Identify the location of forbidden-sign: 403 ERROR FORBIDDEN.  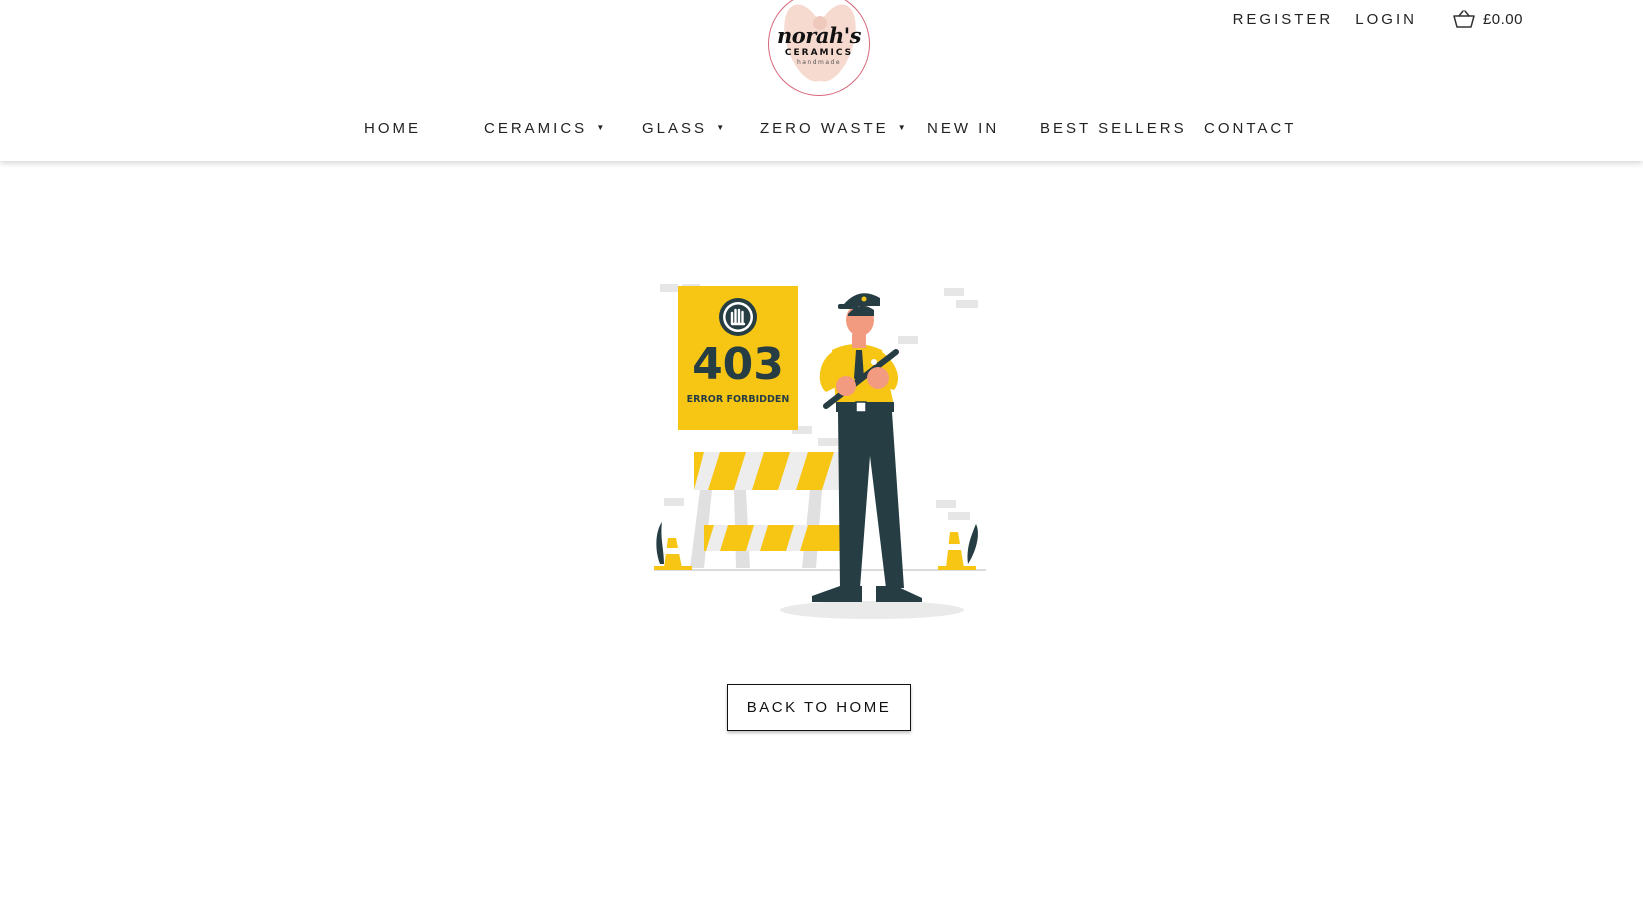
(738, 358).